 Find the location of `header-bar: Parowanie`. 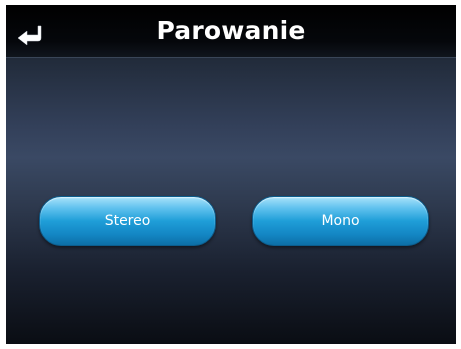

header-bar: Parowanie is located at coordinates (231, 31).